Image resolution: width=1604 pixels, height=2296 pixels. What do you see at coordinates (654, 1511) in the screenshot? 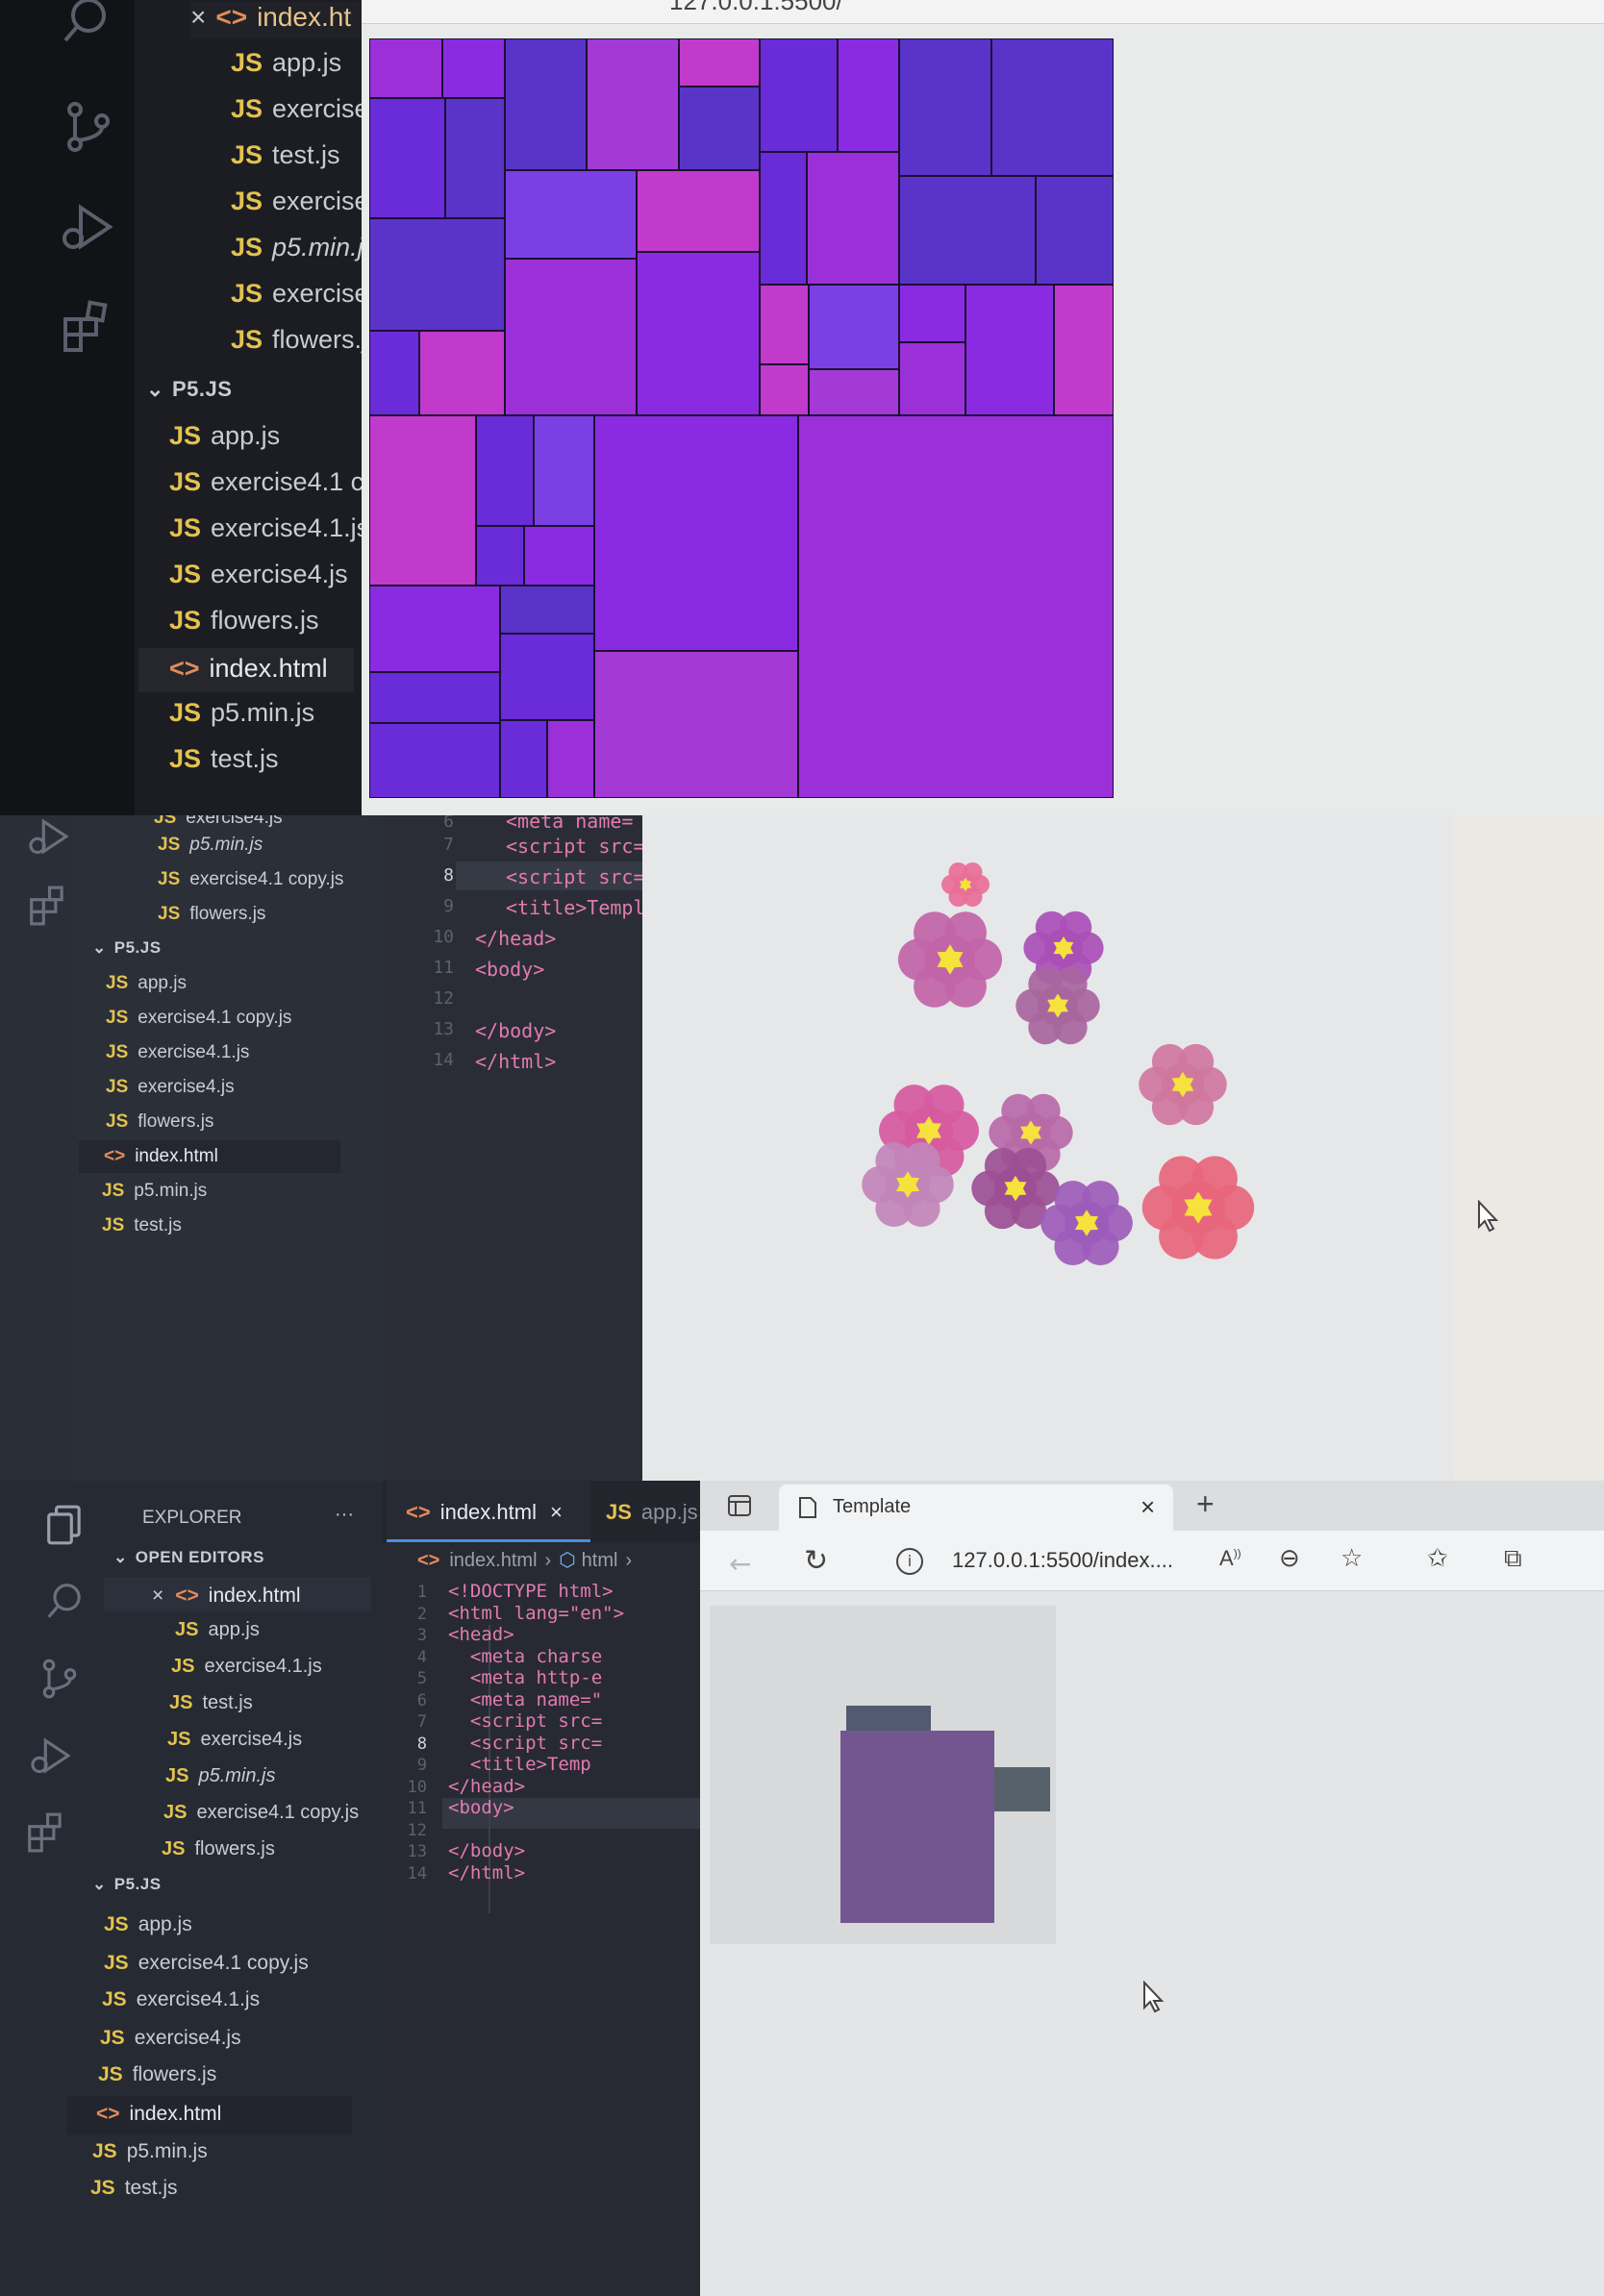
I see `tab-app-js: JS app.js` at bounding box center [654, 1511].